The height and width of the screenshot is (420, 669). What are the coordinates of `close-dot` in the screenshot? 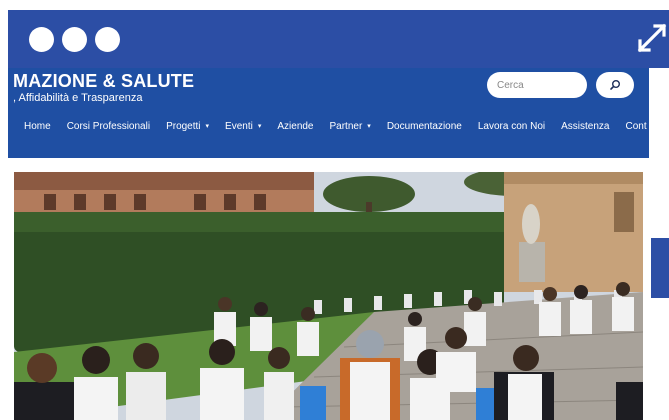 It's located at (41, 39).